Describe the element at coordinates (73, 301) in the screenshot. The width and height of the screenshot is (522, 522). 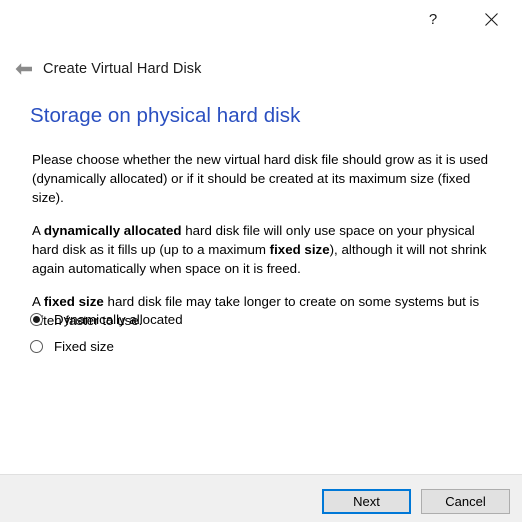
I see `p3-bold-1: fixed size` at that location.